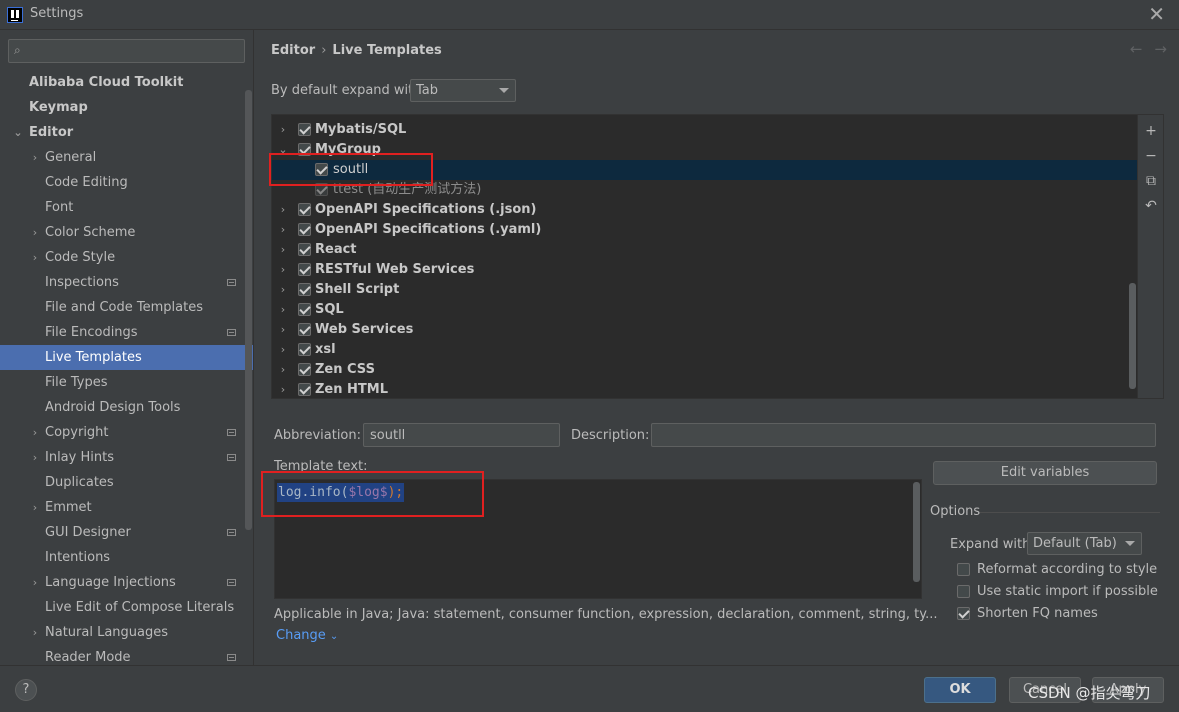 The height and width of the screenshot is (712, 1179). What do you see at coordinates (1151, 156) in the screenshot?
I see `remove-template-icon: −` at bounding box center [1151, 156].